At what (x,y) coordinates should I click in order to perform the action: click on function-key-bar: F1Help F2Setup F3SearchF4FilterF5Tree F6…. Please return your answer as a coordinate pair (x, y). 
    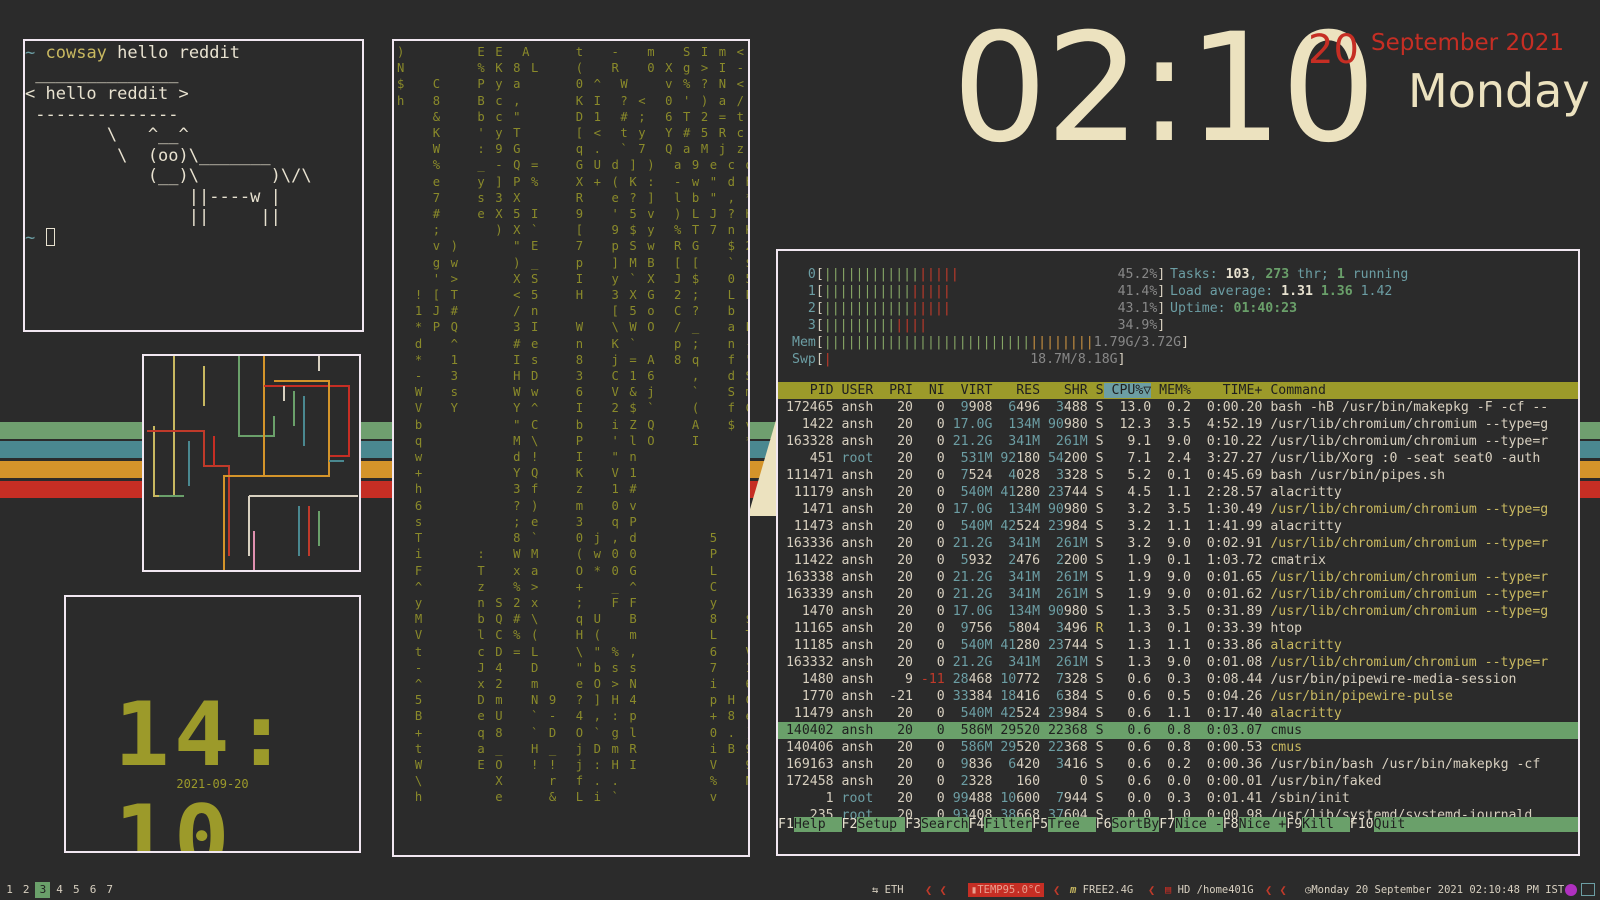
    Looking at the image, I should click on (1178, 824).